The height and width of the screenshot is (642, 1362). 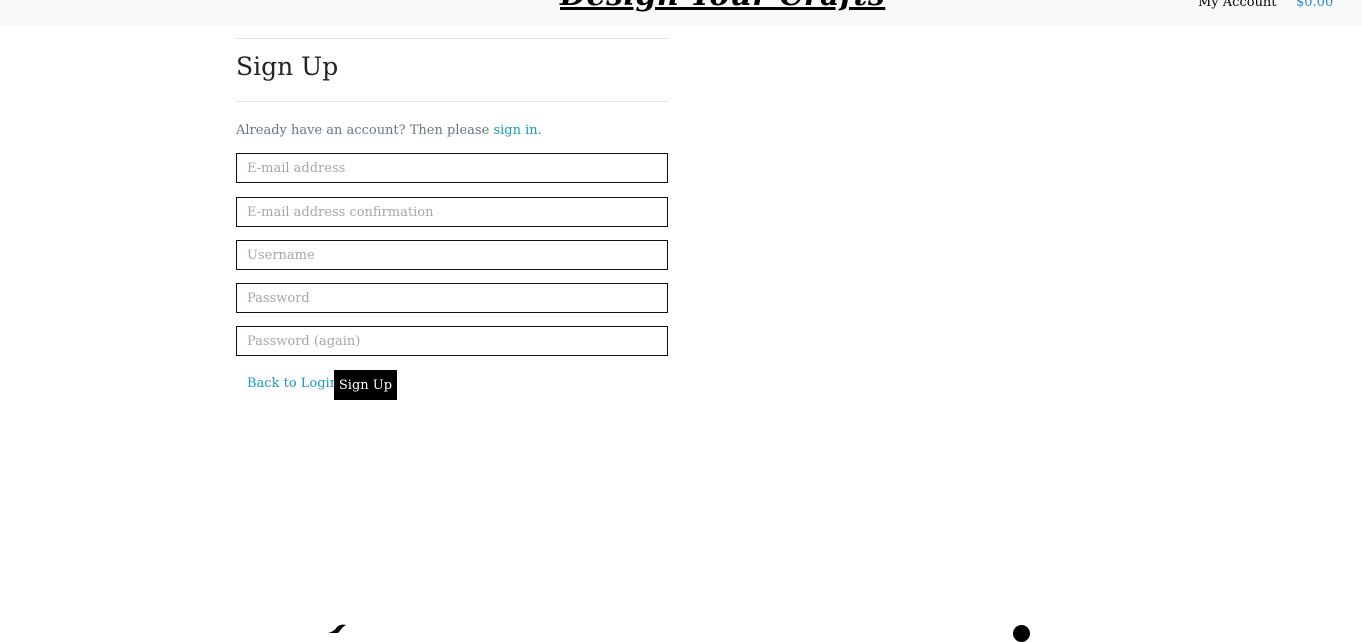 What do you see at coordinates (452, 38) in the screenshot?
I see `divider-top` at bounding box center [452, 38].